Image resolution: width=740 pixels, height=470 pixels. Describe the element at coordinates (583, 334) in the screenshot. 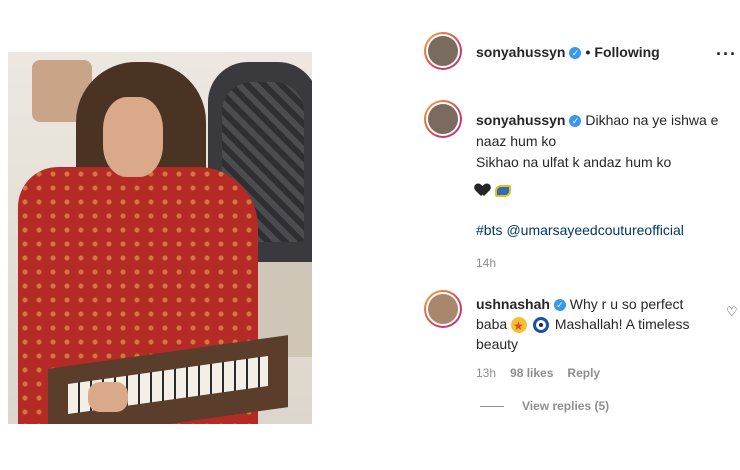

I see `comment-text-part2: Mashallah! A timeless beauty` at that location.